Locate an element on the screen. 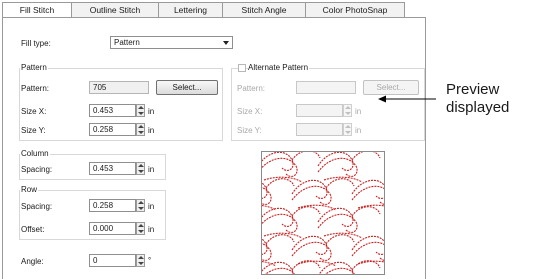 The height and width of the screenshot is (279, 539). size-y-unit: in is located at coordinates (151, 130).